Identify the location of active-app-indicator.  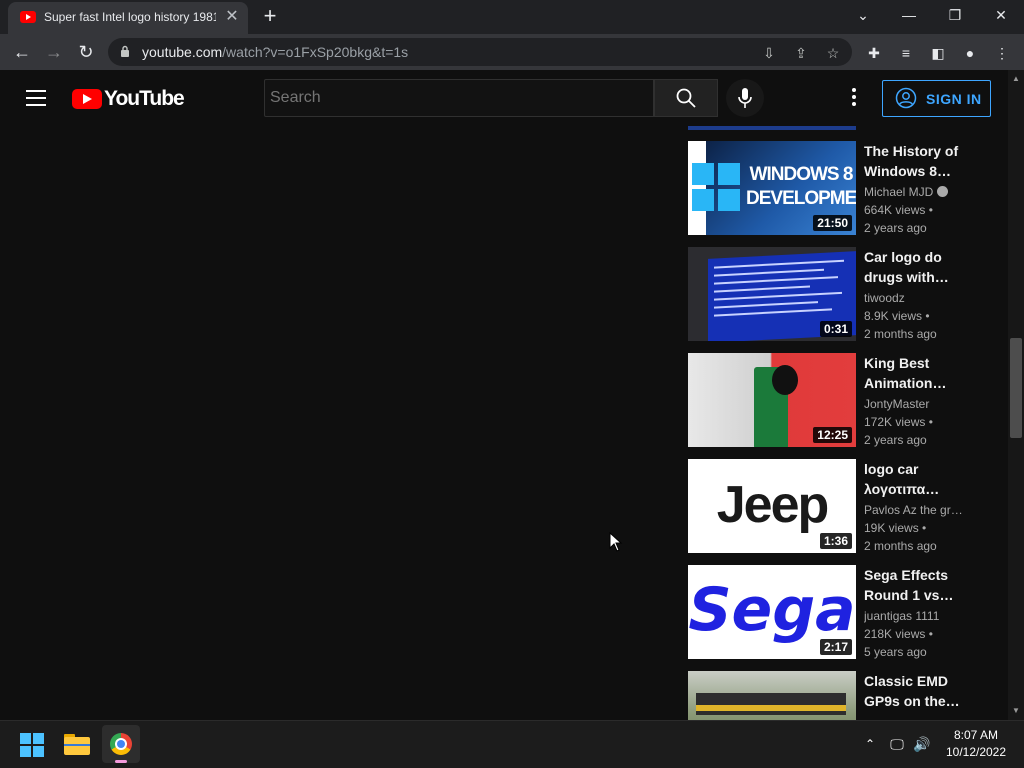
(121, 761).